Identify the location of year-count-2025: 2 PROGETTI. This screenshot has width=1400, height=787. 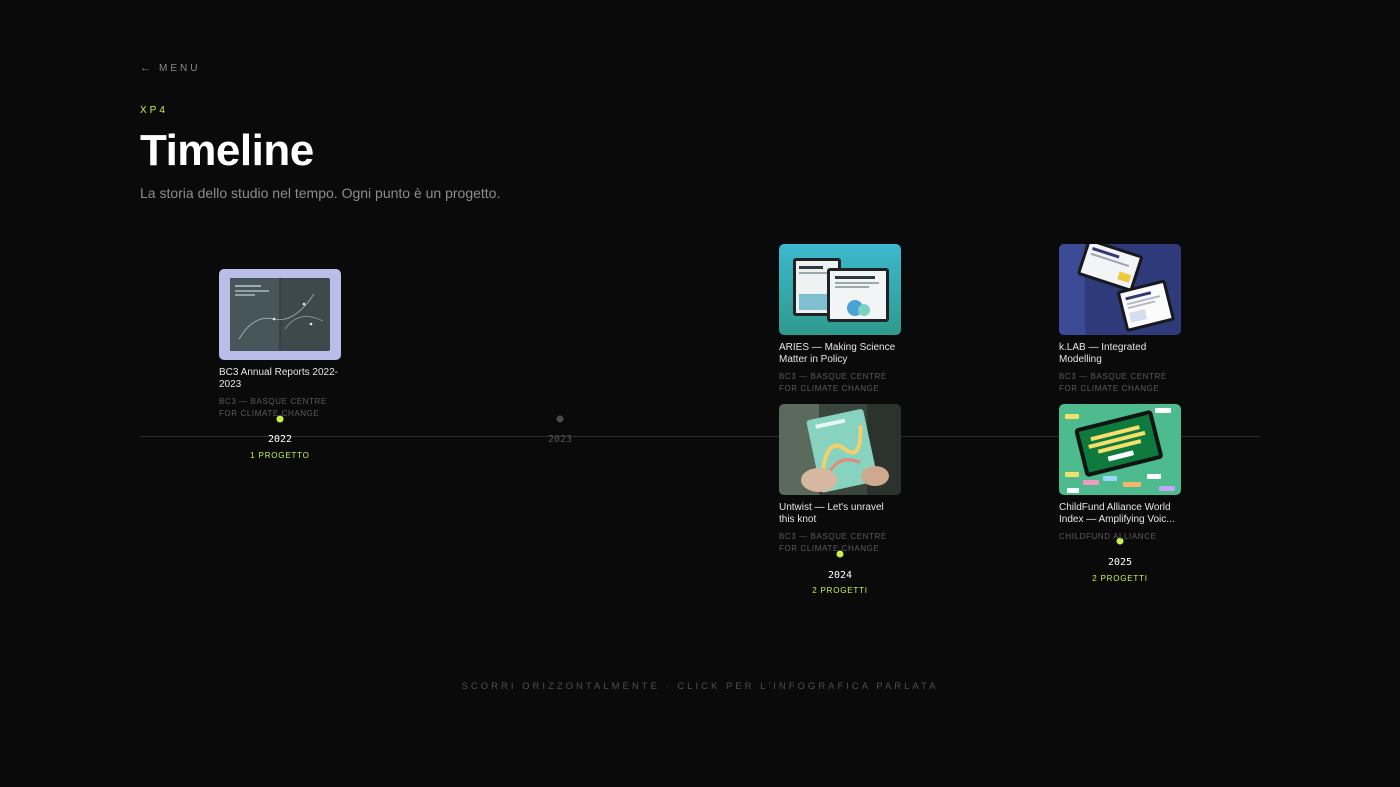
(1120, 578).